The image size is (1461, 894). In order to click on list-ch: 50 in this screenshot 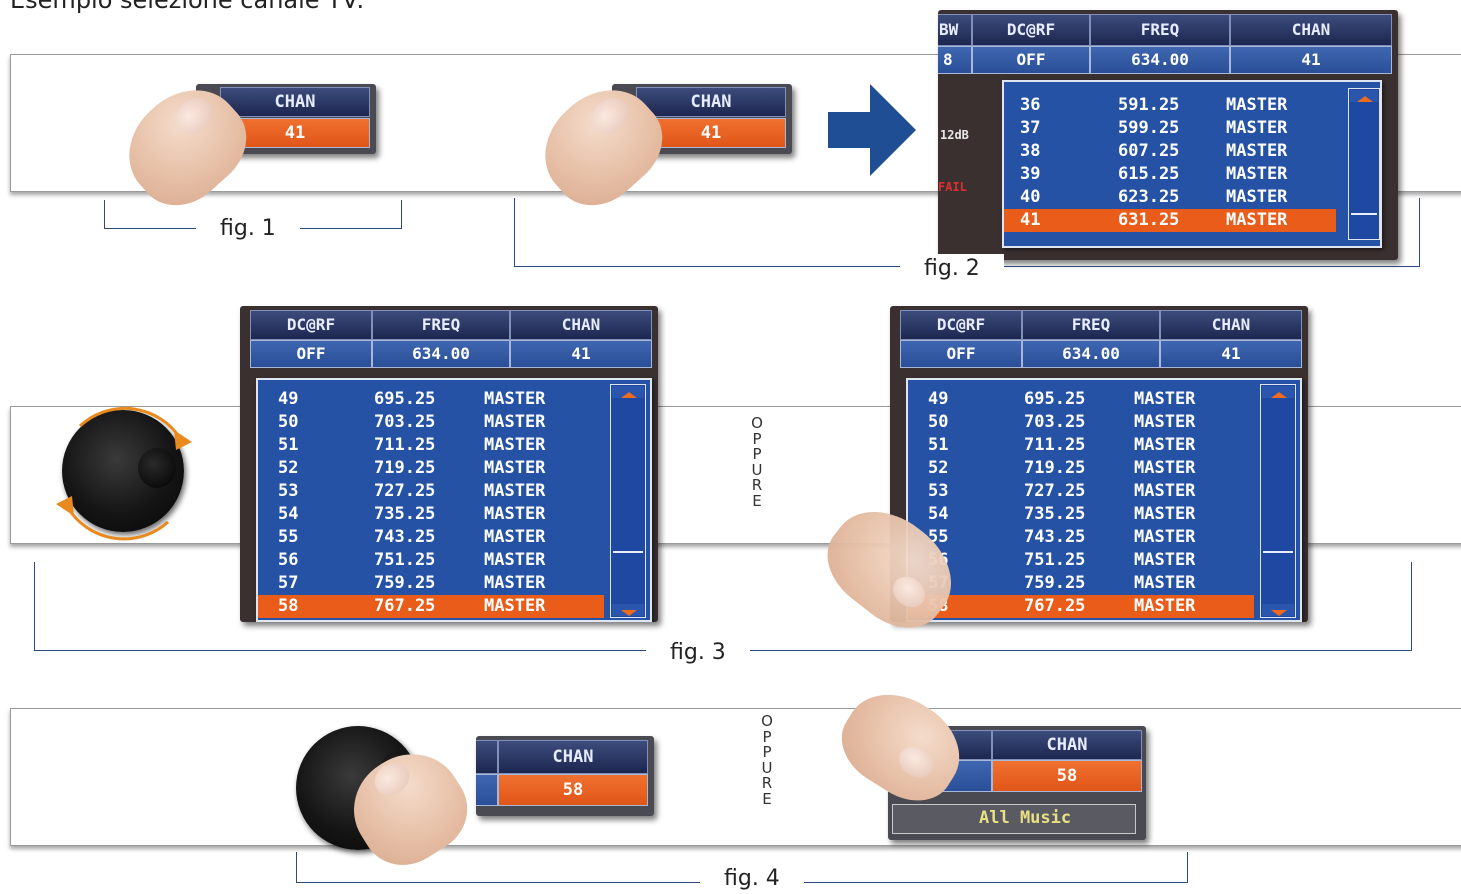, I will do `click(938, 422)`.